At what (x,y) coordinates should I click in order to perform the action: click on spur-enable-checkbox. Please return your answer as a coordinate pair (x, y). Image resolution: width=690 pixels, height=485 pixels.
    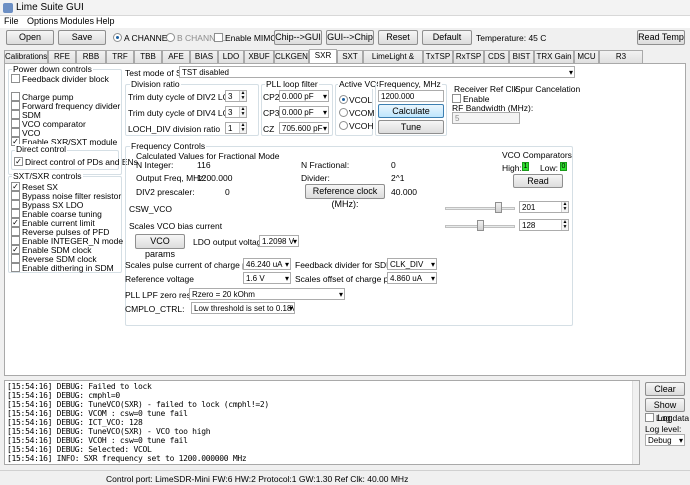
    Looking at the image, I should click on (456, 98).